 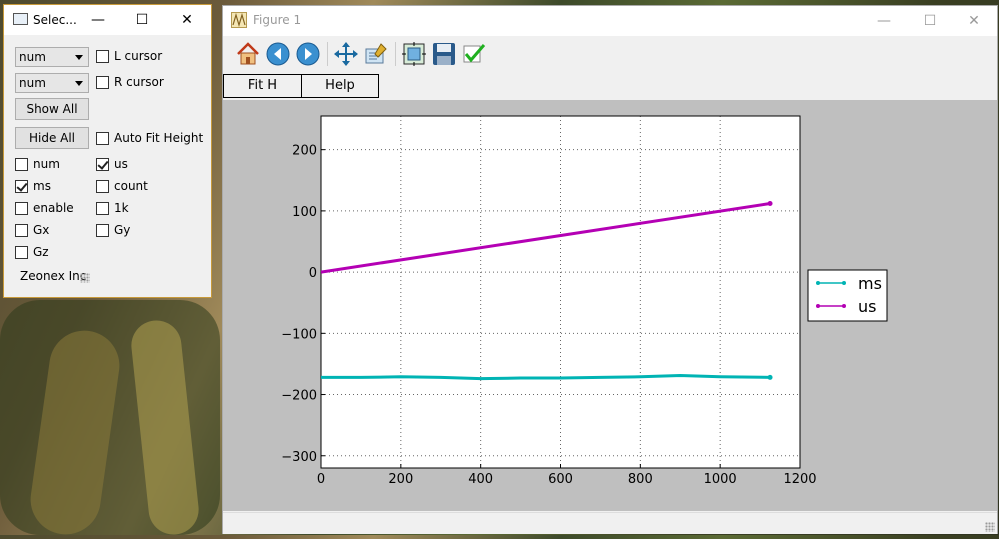 I want to click on channel-checkbox-ms, so click(x=21, y=186).